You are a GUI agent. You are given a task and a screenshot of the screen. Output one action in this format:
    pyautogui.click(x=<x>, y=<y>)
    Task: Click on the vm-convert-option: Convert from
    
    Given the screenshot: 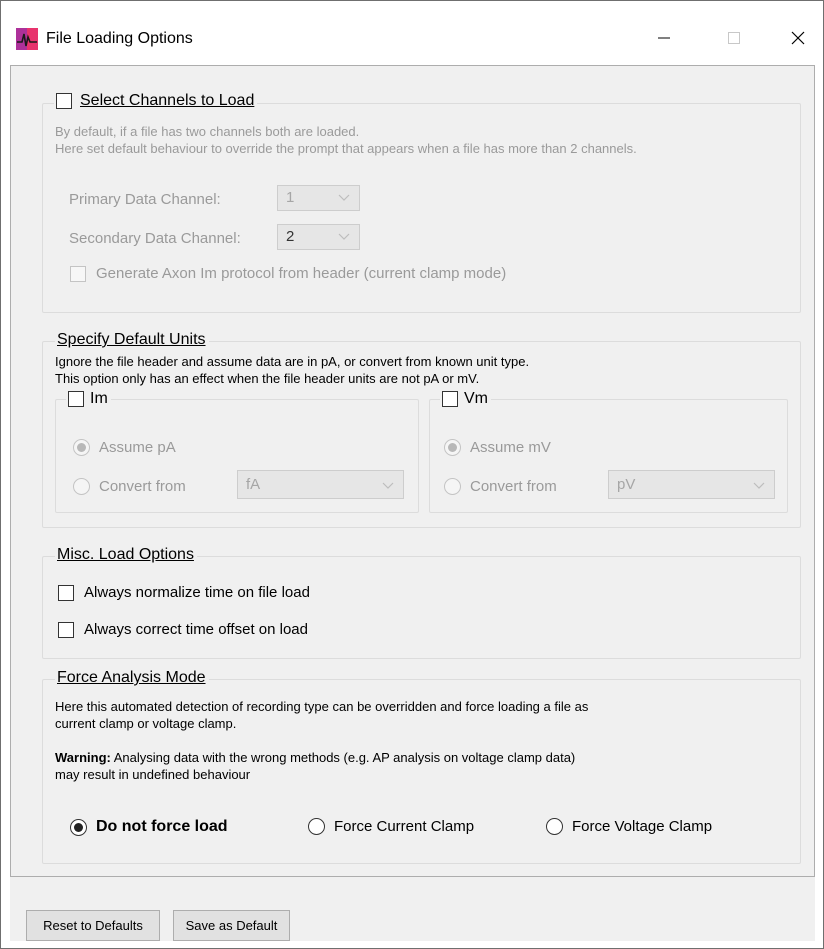 What is the action you would take?
    pyautogui.click(x=500, y=486)
    